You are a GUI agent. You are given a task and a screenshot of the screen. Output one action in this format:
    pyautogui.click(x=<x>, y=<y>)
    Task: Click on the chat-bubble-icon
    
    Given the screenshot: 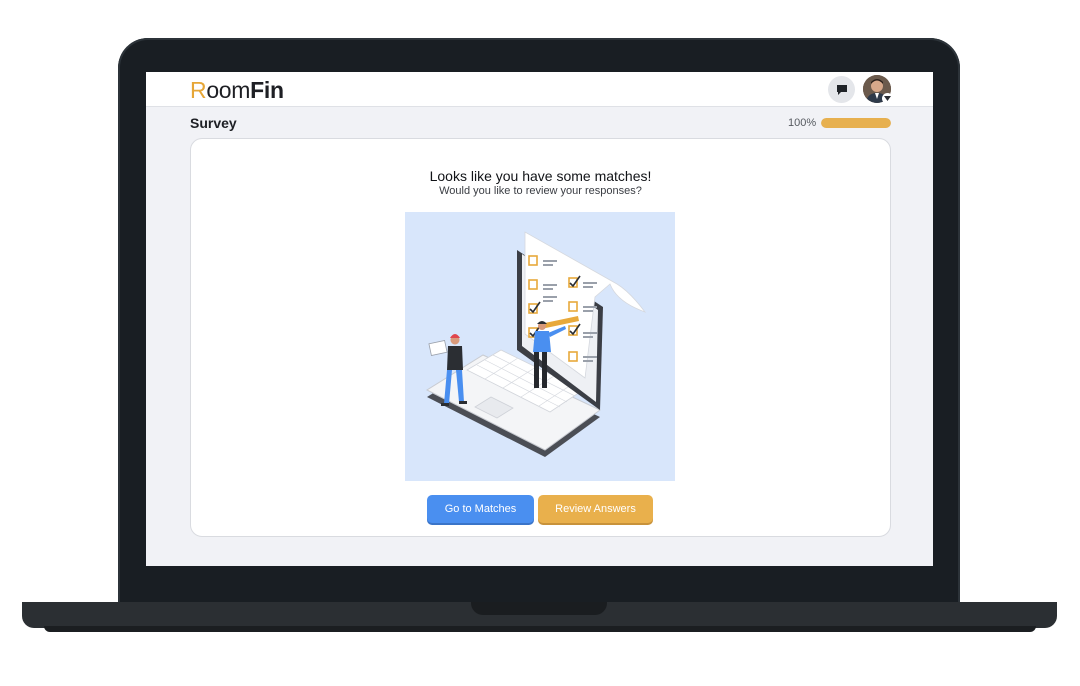 What is the action you would take?
    pyautogui.click(x=841, y=89)
    